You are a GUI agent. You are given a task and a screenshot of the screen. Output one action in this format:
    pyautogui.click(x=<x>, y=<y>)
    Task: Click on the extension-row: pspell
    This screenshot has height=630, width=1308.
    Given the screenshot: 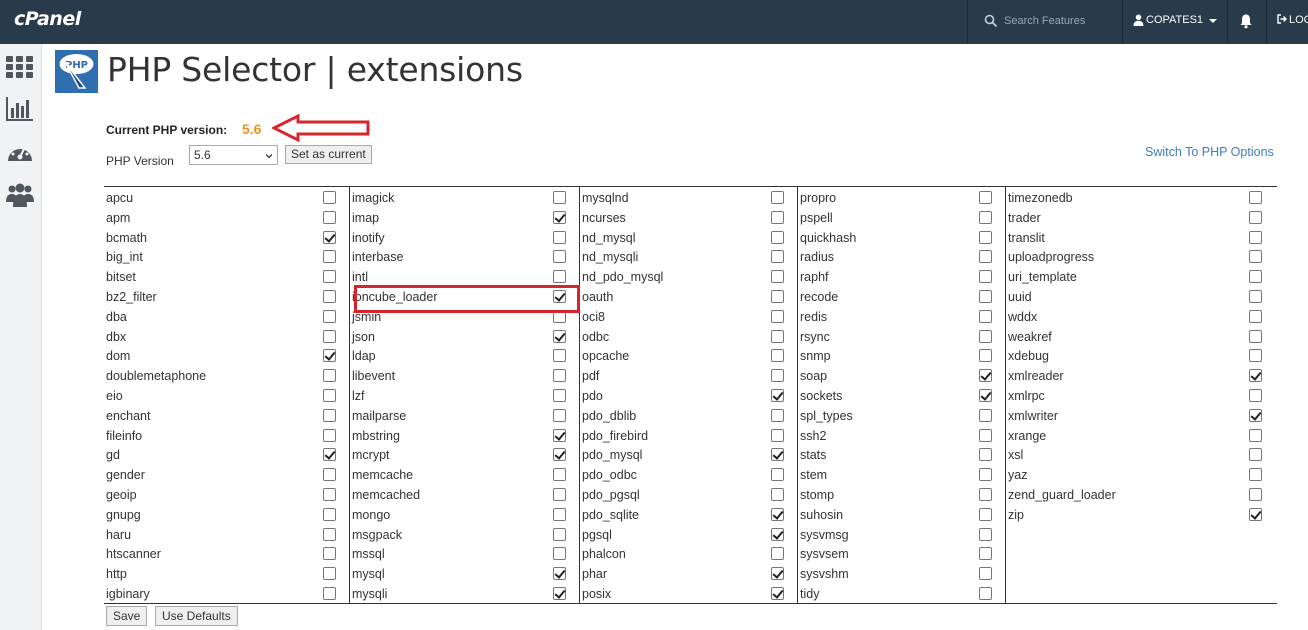 What is the action you would take?
    pyautogui.click(x=901, y=218)
    